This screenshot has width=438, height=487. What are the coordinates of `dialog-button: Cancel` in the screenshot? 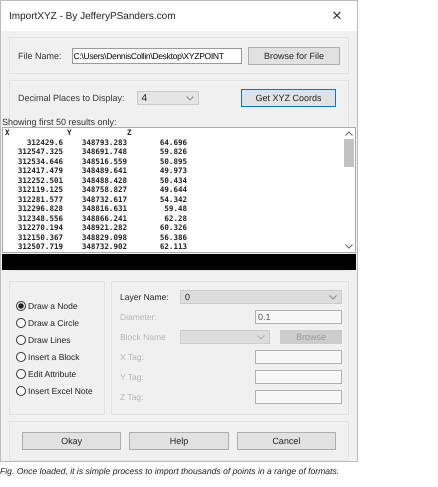 It's located at (286, 441).